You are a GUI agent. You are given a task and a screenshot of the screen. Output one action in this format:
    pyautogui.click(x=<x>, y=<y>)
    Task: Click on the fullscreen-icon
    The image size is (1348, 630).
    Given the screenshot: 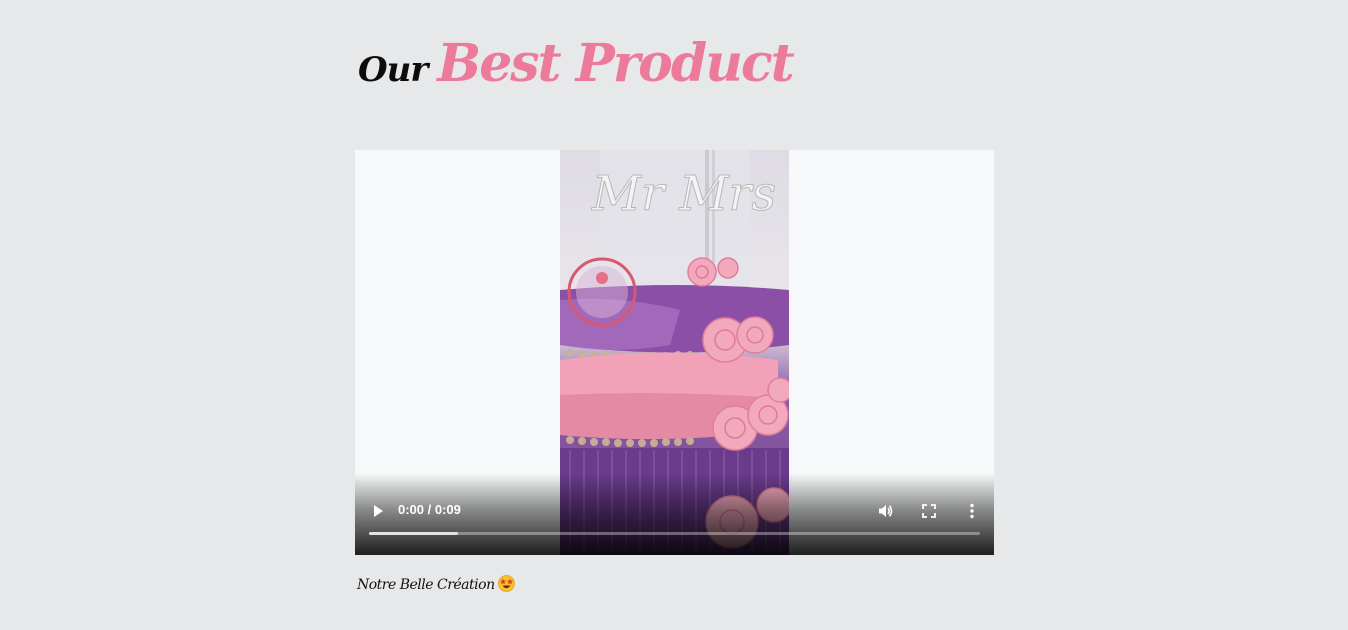 What is the action you would take?
    pyautogui.click(x=929, y=511)
    